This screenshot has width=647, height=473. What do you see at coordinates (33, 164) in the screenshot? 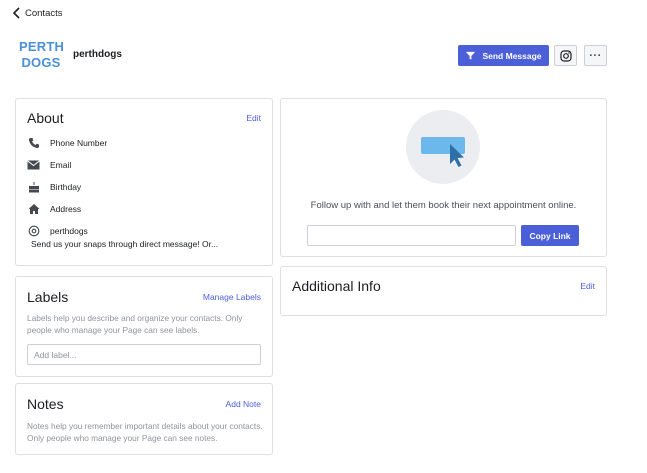
I see `email-icon` at bounding box center [33, 164].